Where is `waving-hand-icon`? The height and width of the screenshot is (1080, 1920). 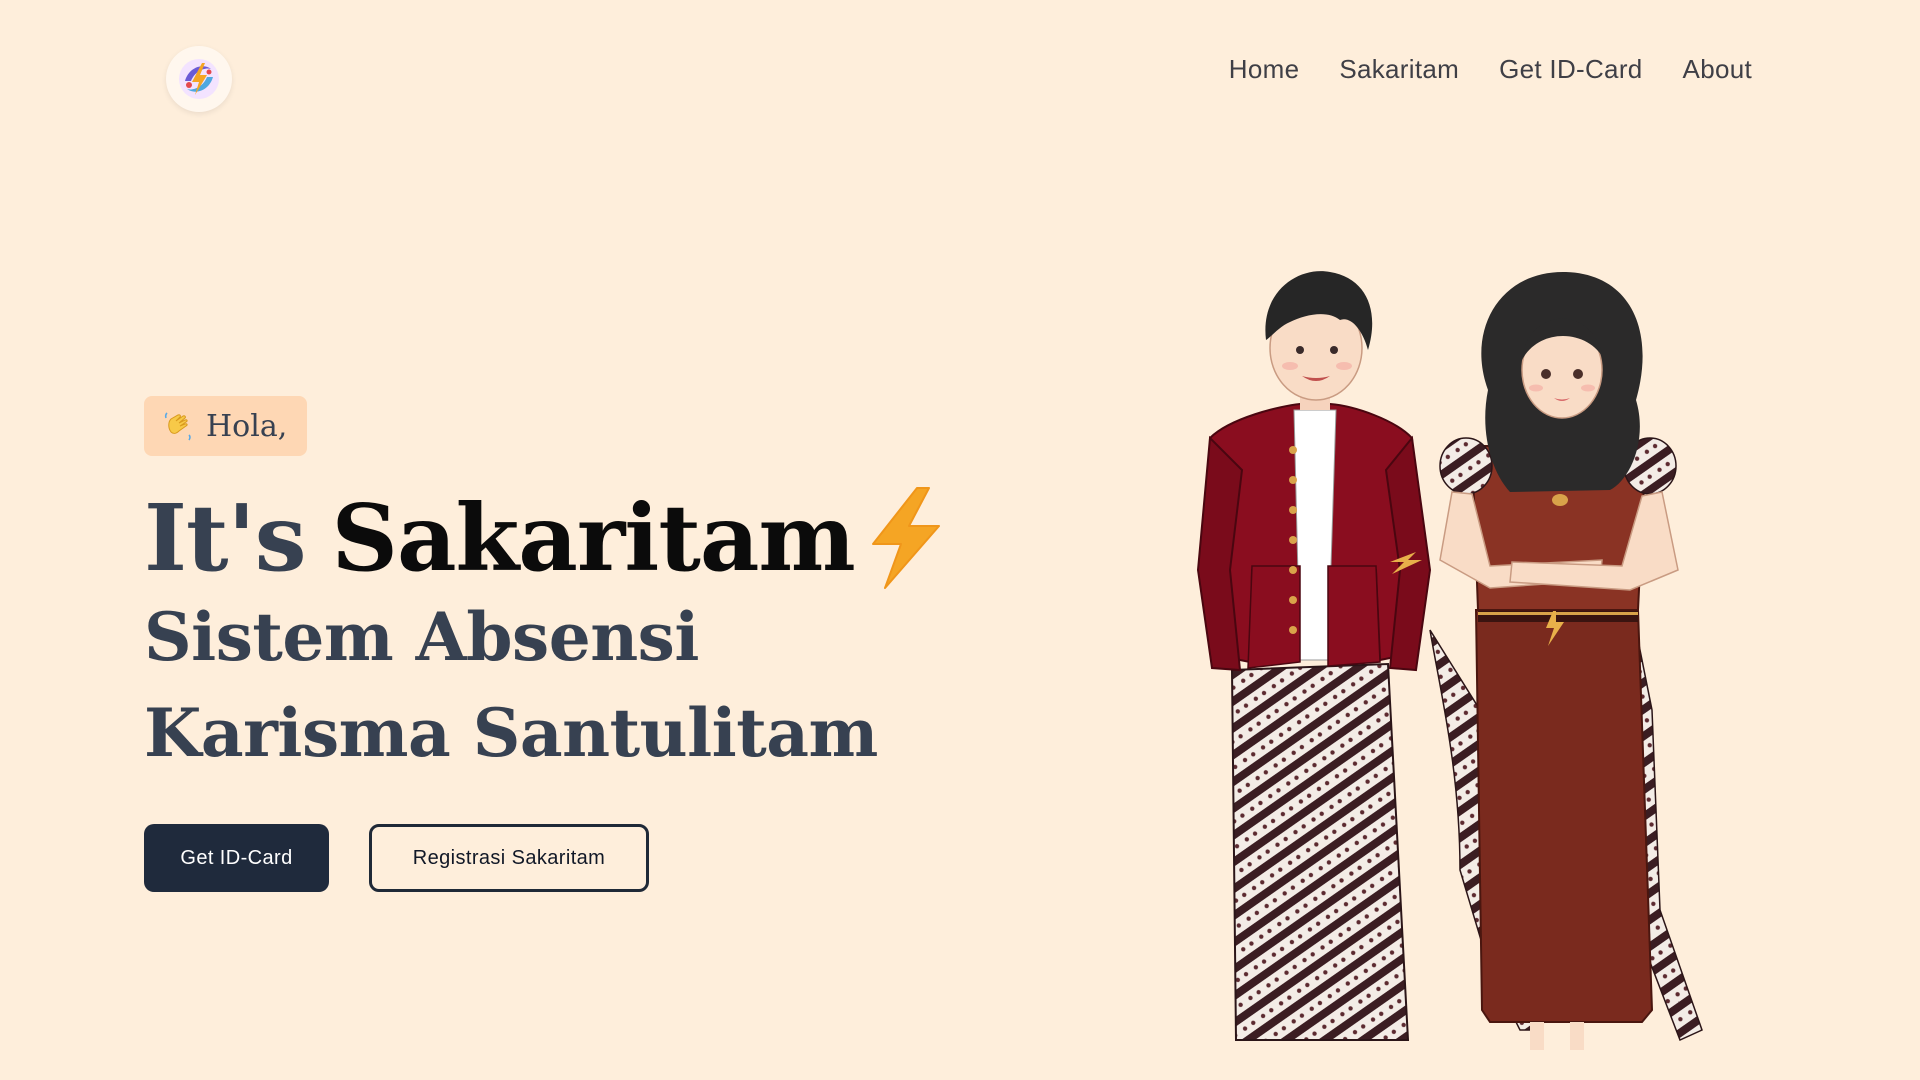 waving-hand-icon is located at coordinates (177, 426).